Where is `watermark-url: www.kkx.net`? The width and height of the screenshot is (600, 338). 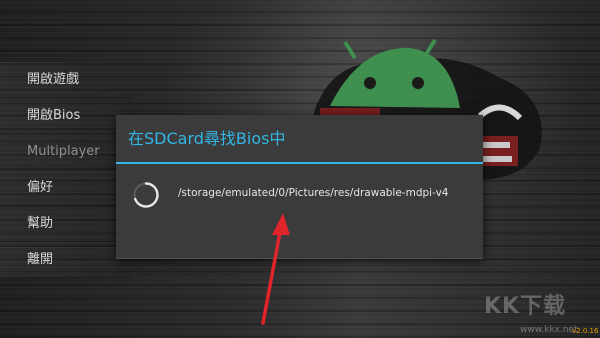 watermark-url: www.kkx.net is located at coordinates (549, 330).